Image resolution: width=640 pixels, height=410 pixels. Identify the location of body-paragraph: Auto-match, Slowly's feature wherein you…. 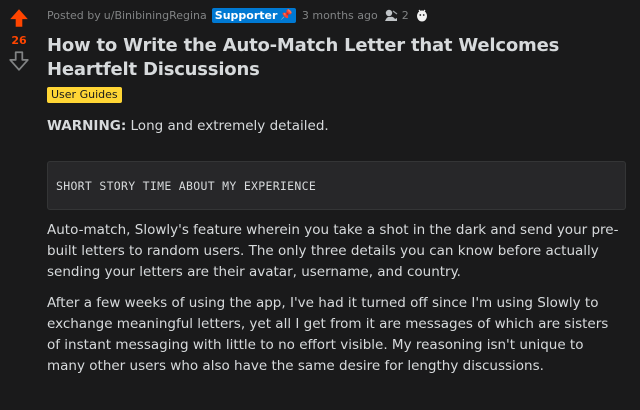
(333, 251).